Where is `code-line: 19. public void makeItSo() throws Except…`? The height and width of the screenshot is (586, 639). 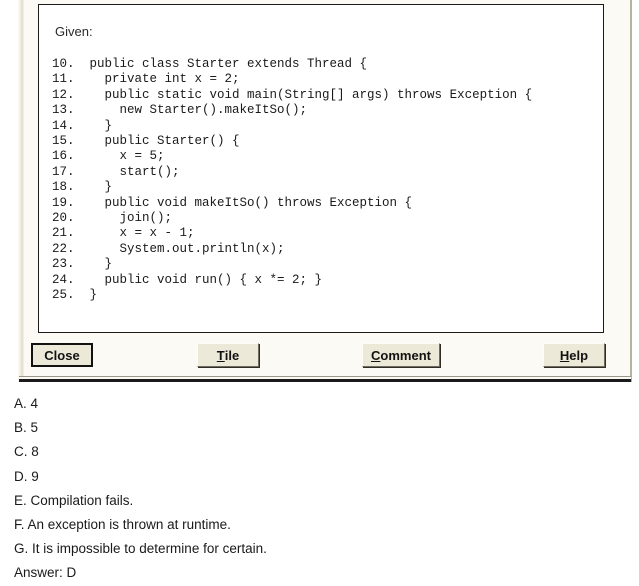
code-line: 19. public void makeItSo() throws Except… is located at coordinates (232, 202).